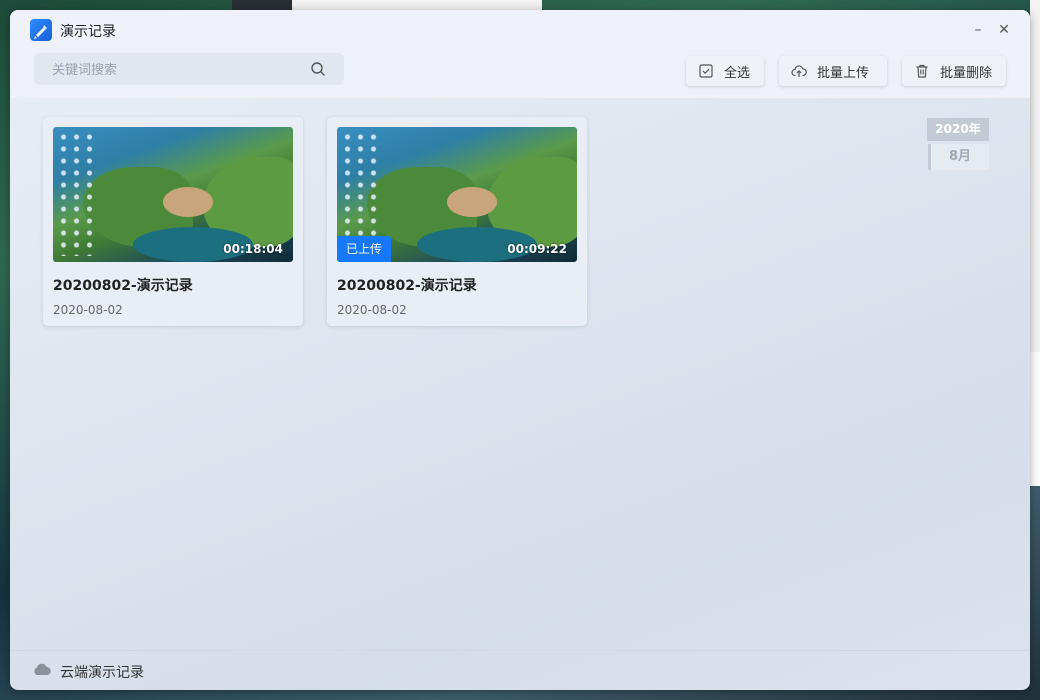  What do you see at coordinates (41, 30) in the screenshot?
I see `app-logo-icon` at bounding box center [41, 30].